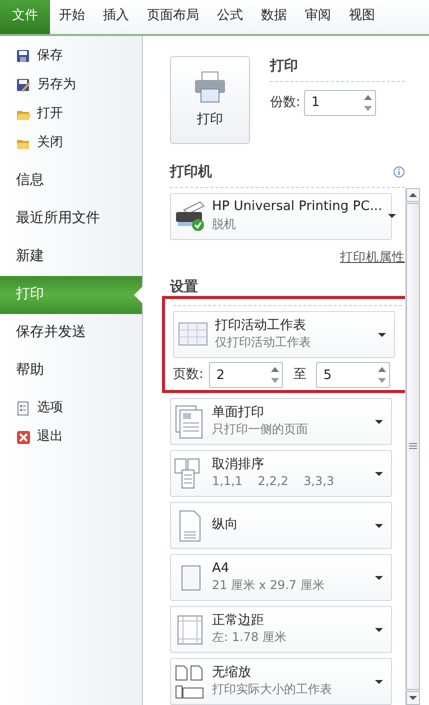  What do you see at coordinates (23, 85) in the screenshot?
I see `save-as-icon` at bounding box center [23, 85].